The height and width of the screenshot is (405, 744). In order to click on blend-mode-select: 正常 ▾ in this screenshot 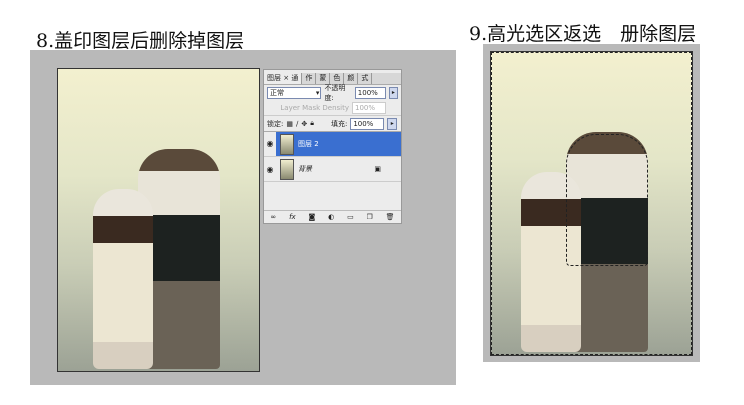, I will do `click(294, 92)`.